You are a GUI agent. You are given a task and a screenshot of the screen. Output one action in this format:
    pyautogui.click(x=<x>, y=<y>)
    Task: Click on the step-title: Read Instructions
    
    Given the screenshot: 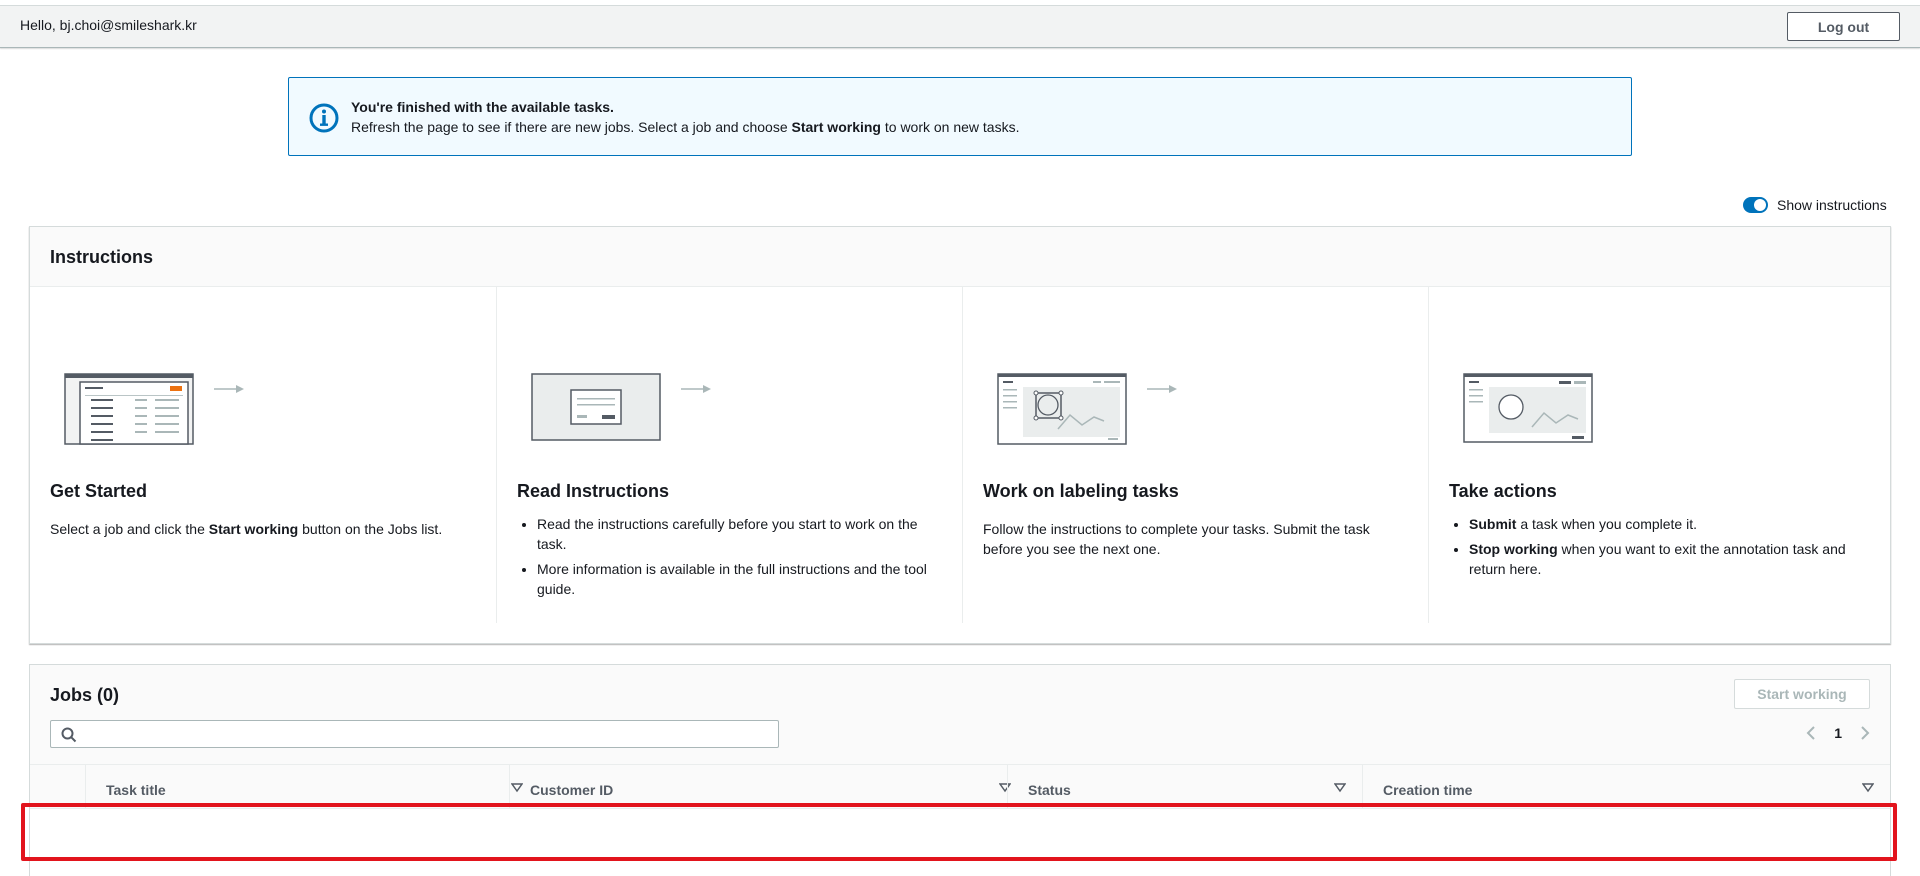 What is the action you would take?
    pyautogui.click(x=593, y=491)
    